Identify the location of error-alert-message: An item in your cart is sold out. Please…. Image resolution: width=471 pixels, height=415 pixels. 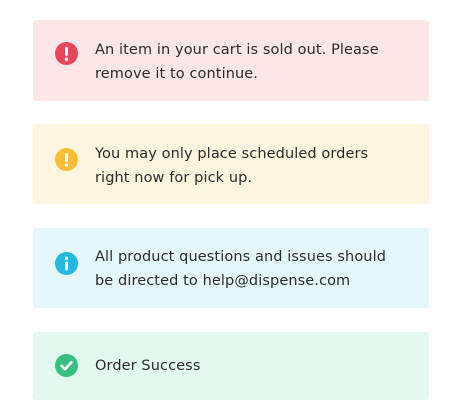
(237, 62).